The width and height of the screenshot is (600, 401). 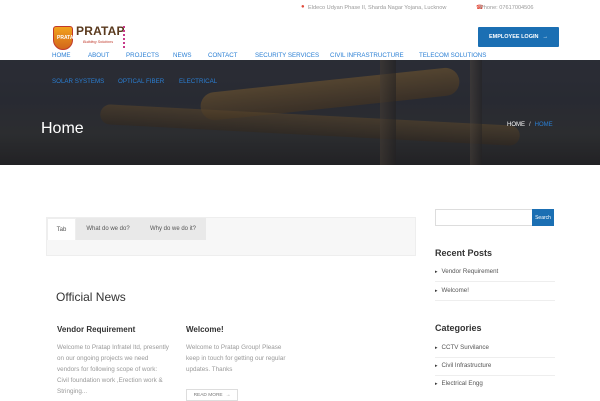 What do you see at coordinates (464, 253) in the screenshot?
I see `recent-posts-heading: Recent Posts` at bounding box center [464, 253].